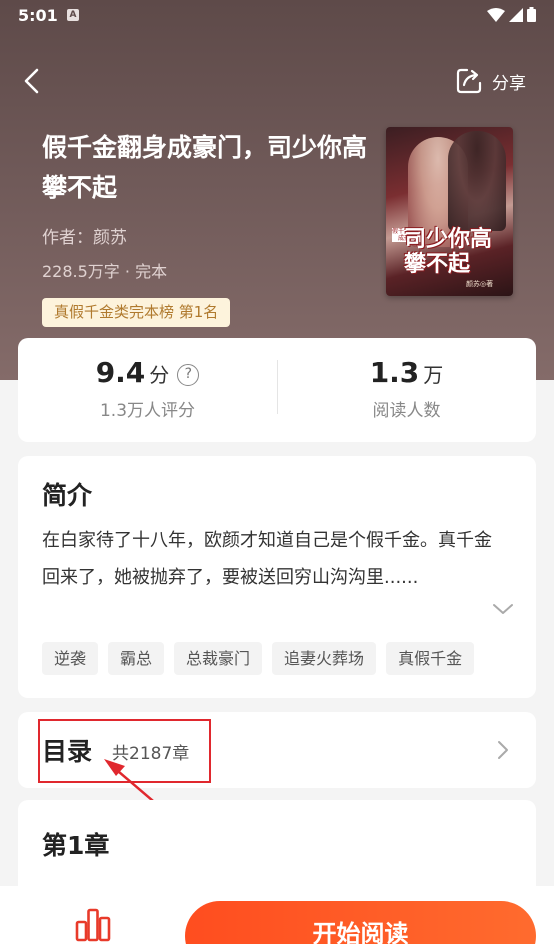 The height and width of the screenshot is (944, 554). I want to click on stats-card: 9.4 分 ? 1.3万人评分 1.3 万 阅读人数, so click(277, 390).